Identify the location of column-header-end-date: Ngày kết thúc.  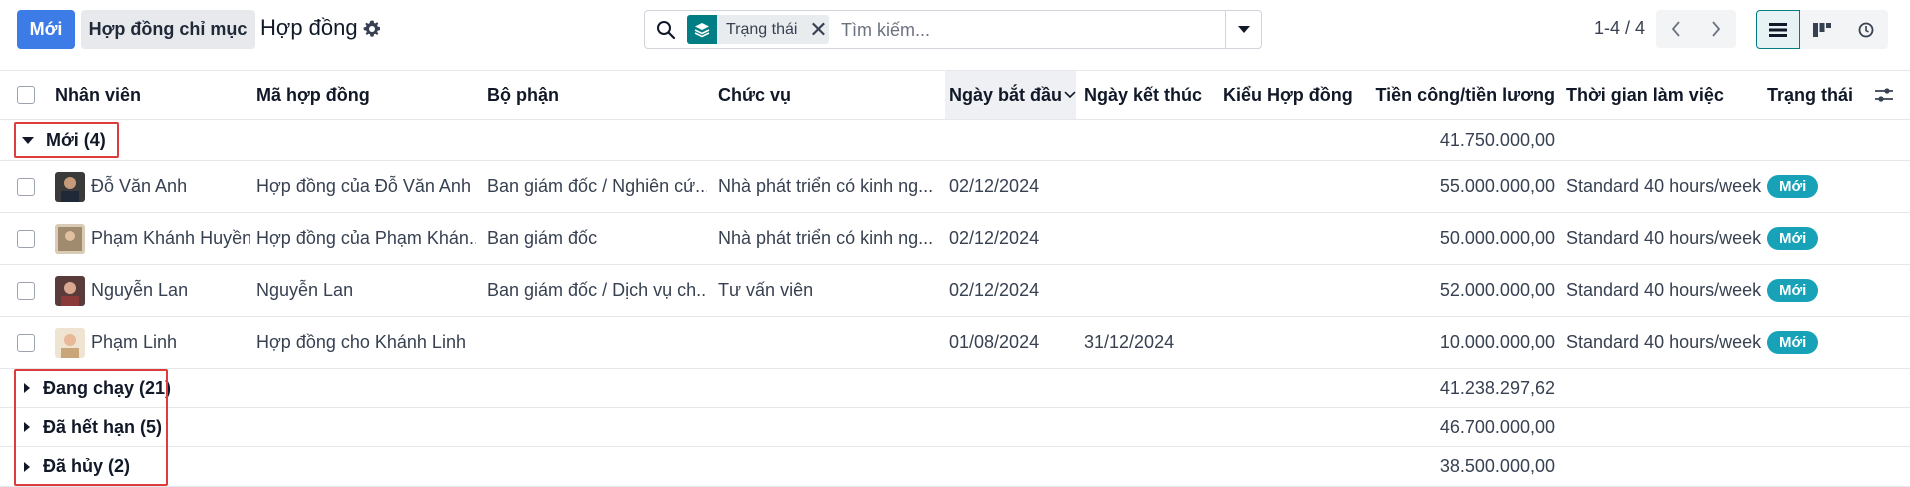
(1146, 95).